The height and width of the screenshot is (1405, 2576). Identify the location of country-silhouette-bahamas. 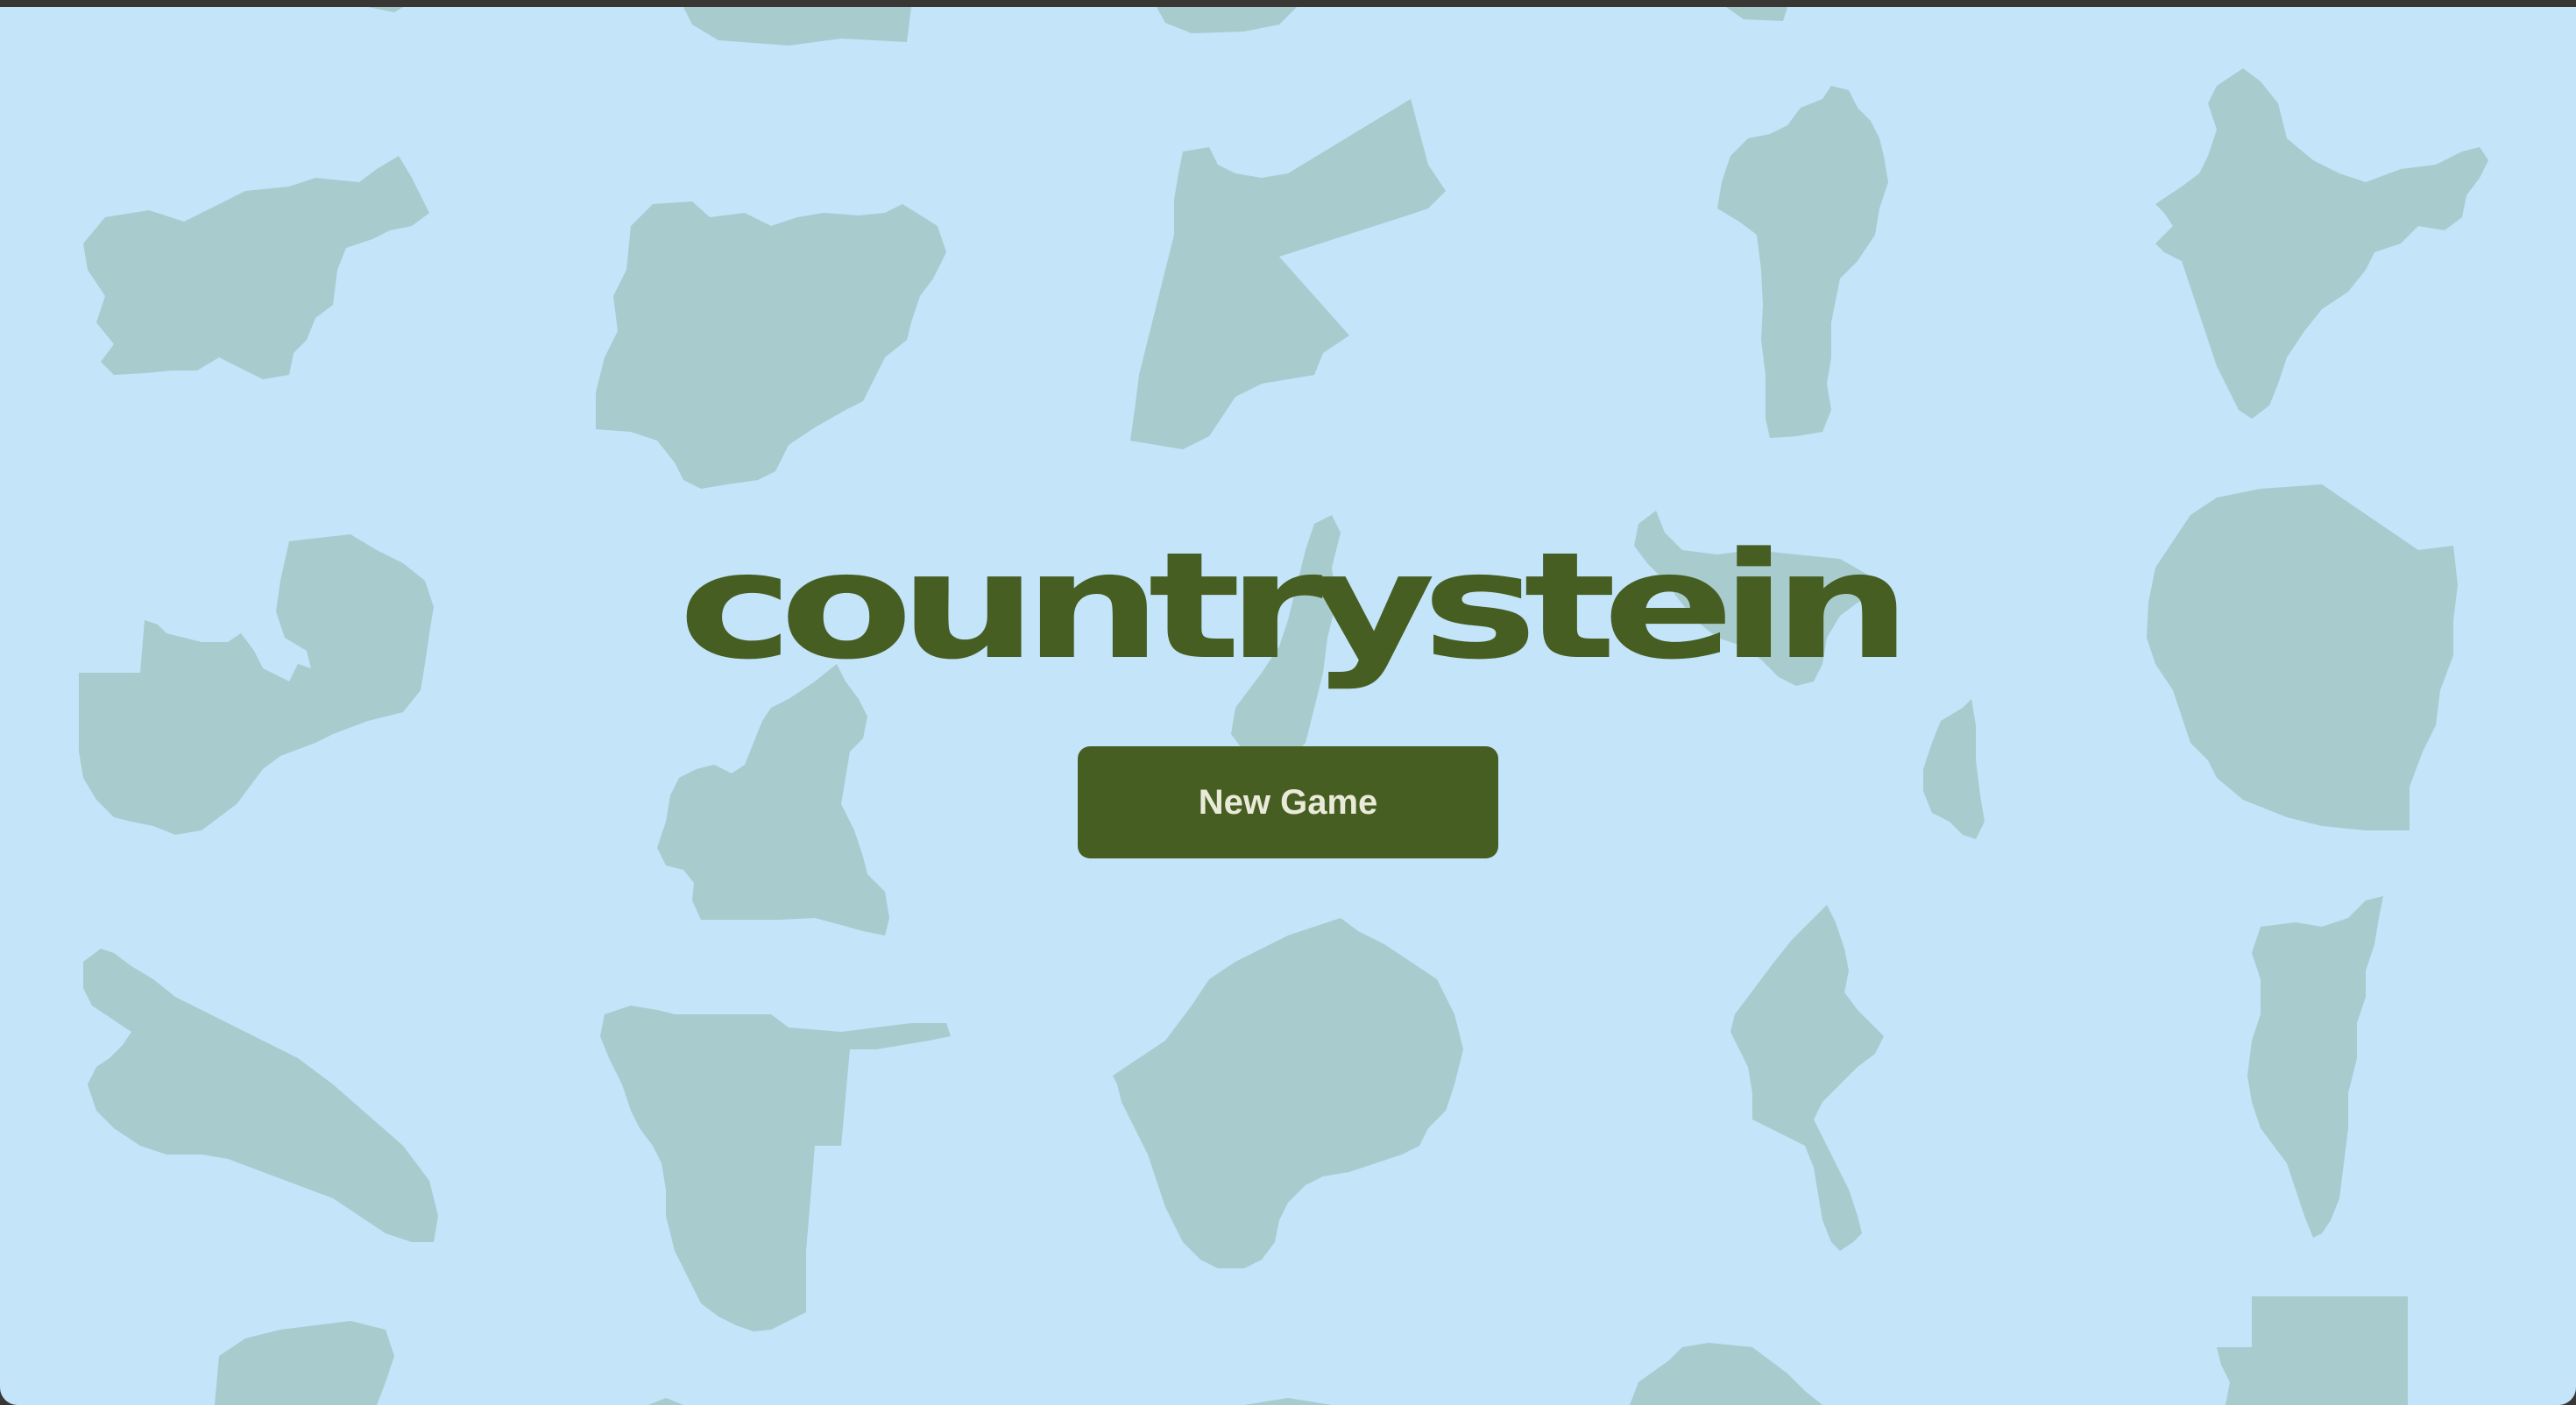
(260, 1095).